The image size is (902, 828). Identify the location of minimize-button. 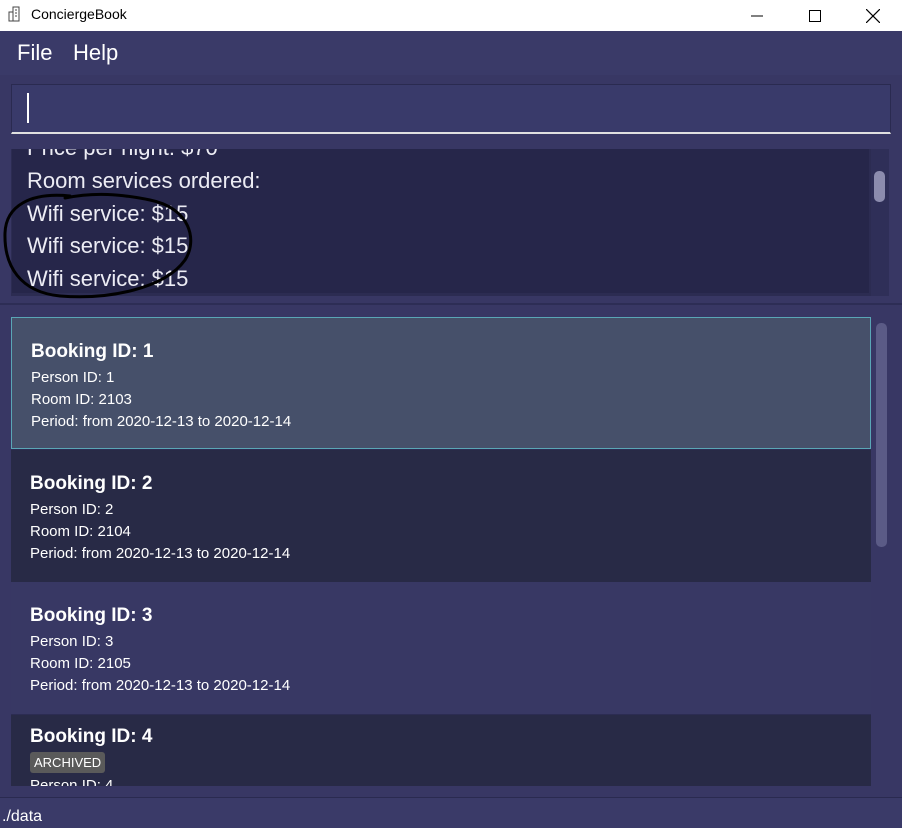
(757, 15).